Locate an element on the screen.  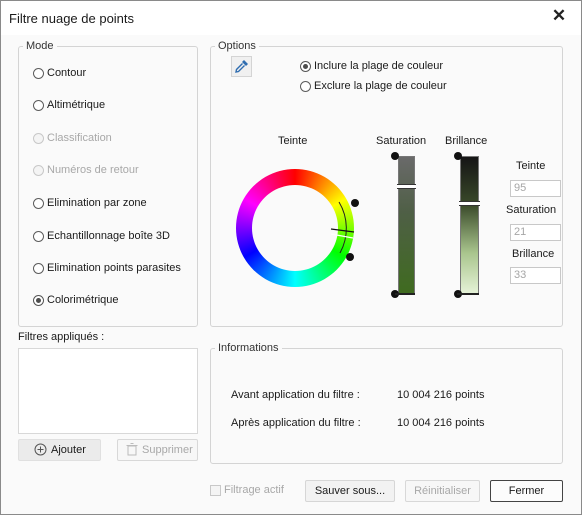
brightness-endpoint-top is located at coordinates (458, 156).